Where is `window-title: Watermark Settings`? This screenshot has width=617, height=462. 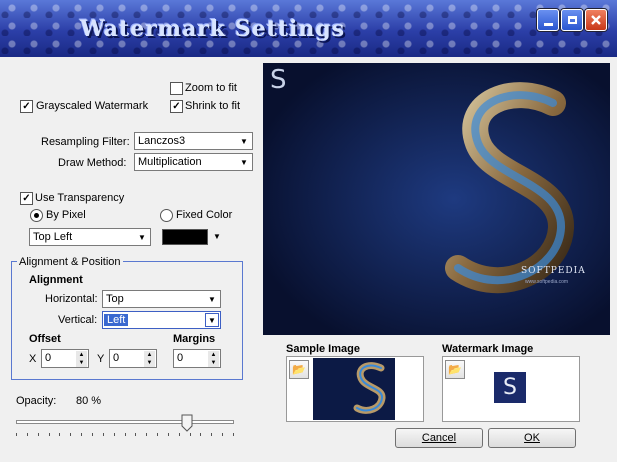 window-title: Watermark Settings is located at coordinates (213, 29).